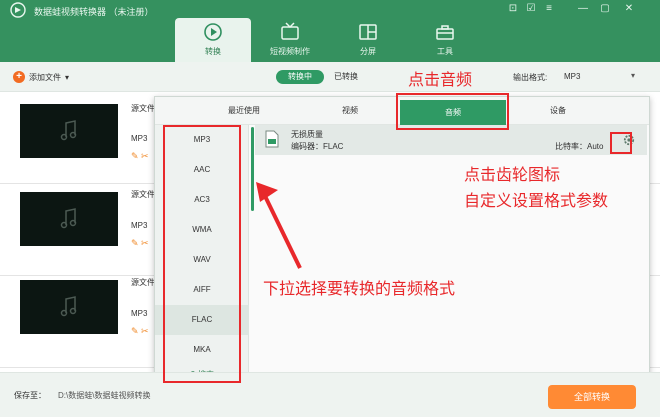 The image size is (660, 417). What do you see at coordinates (18, 10) in the screenshot?
I see `app-logo-icon` at bounding box center [18, 10].